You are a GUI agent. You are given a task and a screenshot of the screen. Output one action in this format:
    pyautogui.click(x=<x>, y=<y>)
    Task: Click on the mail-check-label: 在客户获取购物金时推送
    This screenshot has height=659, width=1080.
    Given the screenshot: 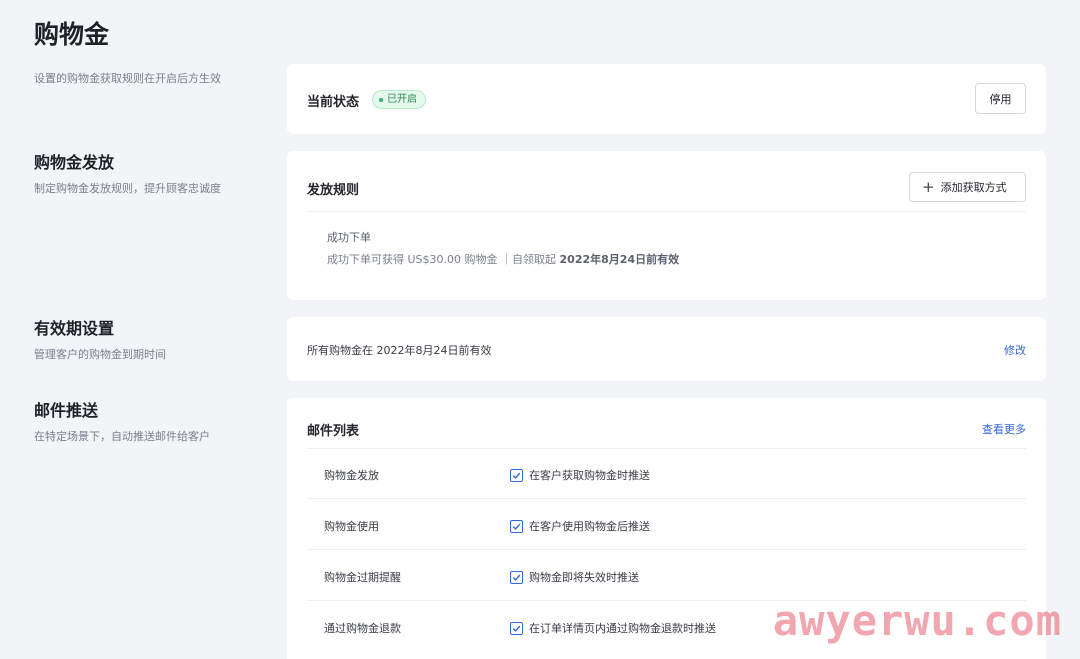 What is the action you would take?
    pyautogui.click(x=589, y=475)
    